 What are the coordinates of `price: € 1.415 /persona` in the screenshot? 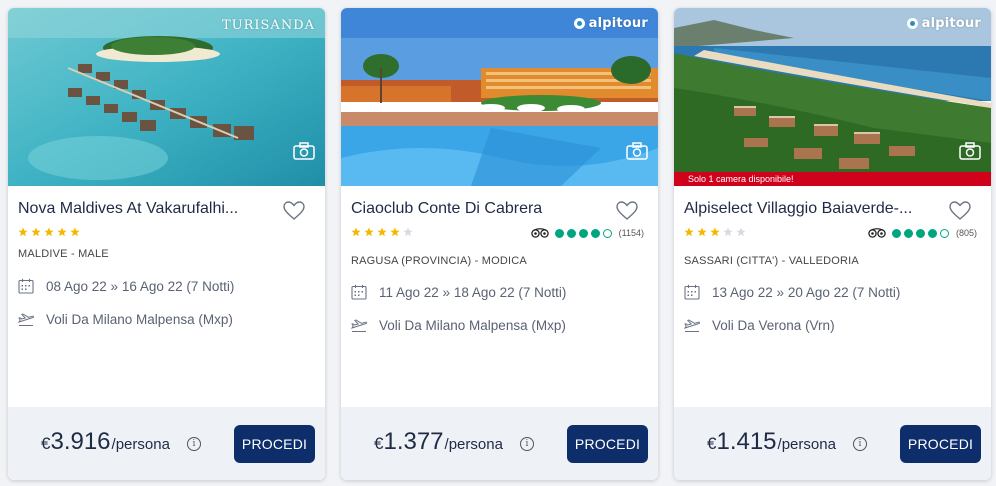 It's located at (771, 442).